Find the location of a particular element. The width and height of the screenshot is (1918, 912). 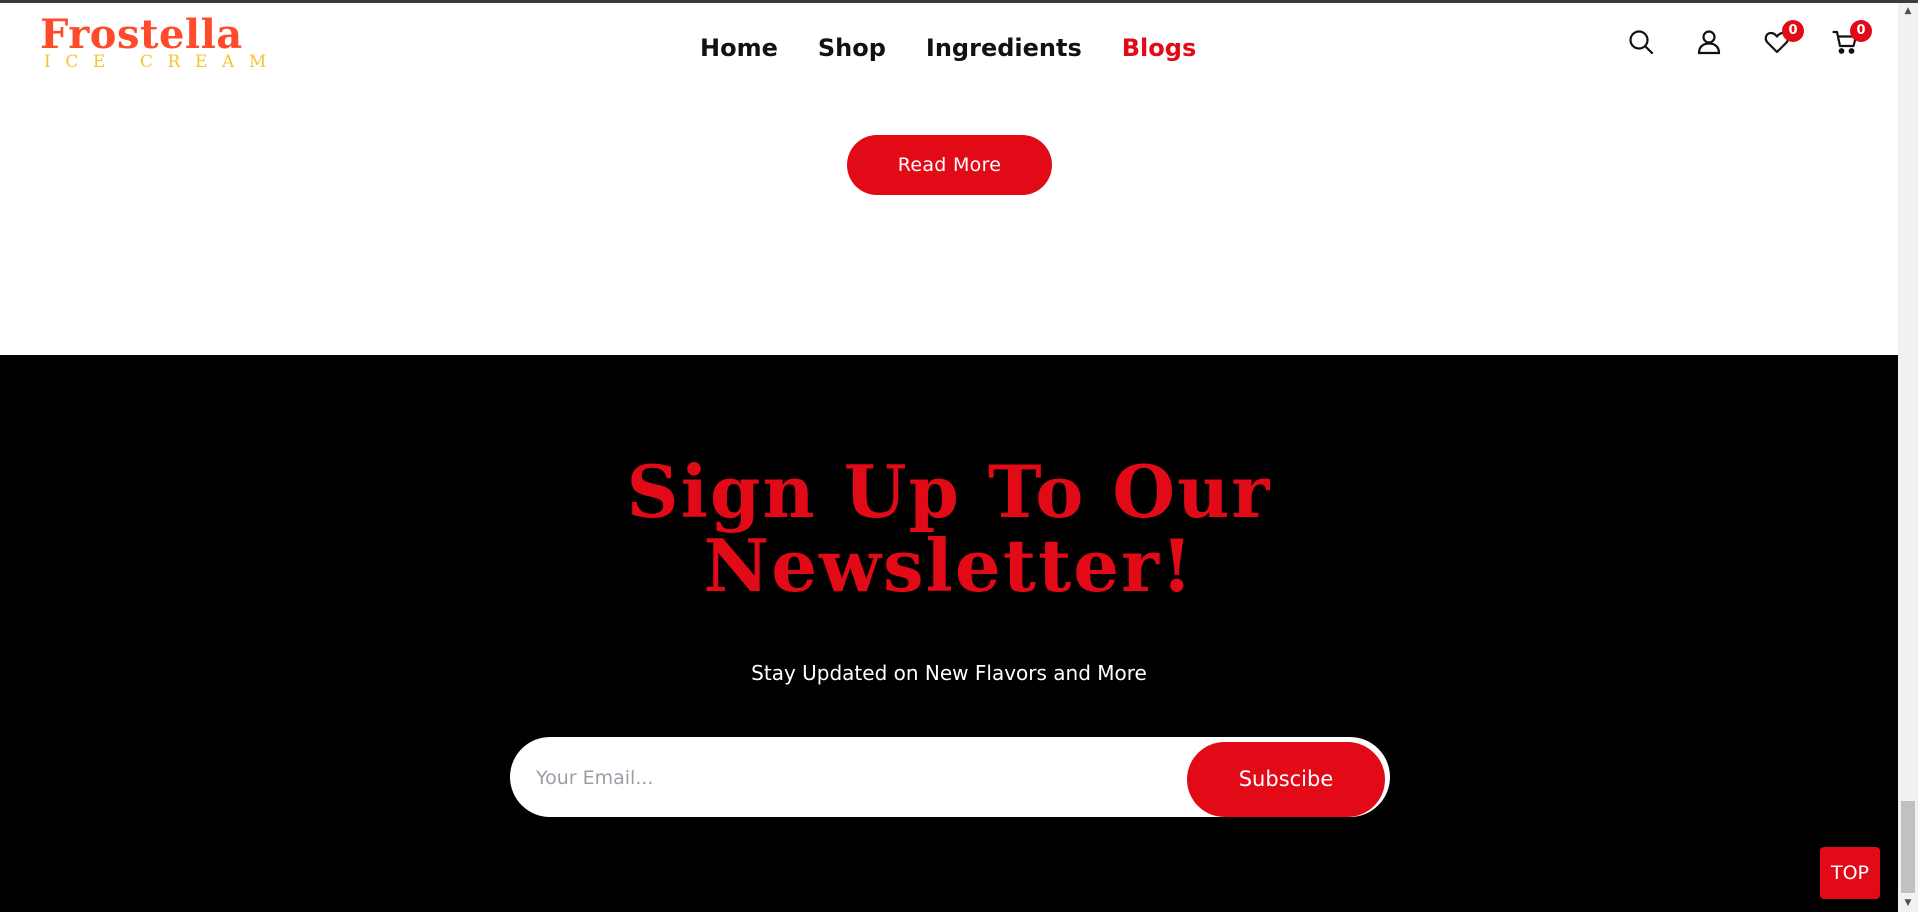

scrollbar-thumb is located at coordinates (1908, 847).